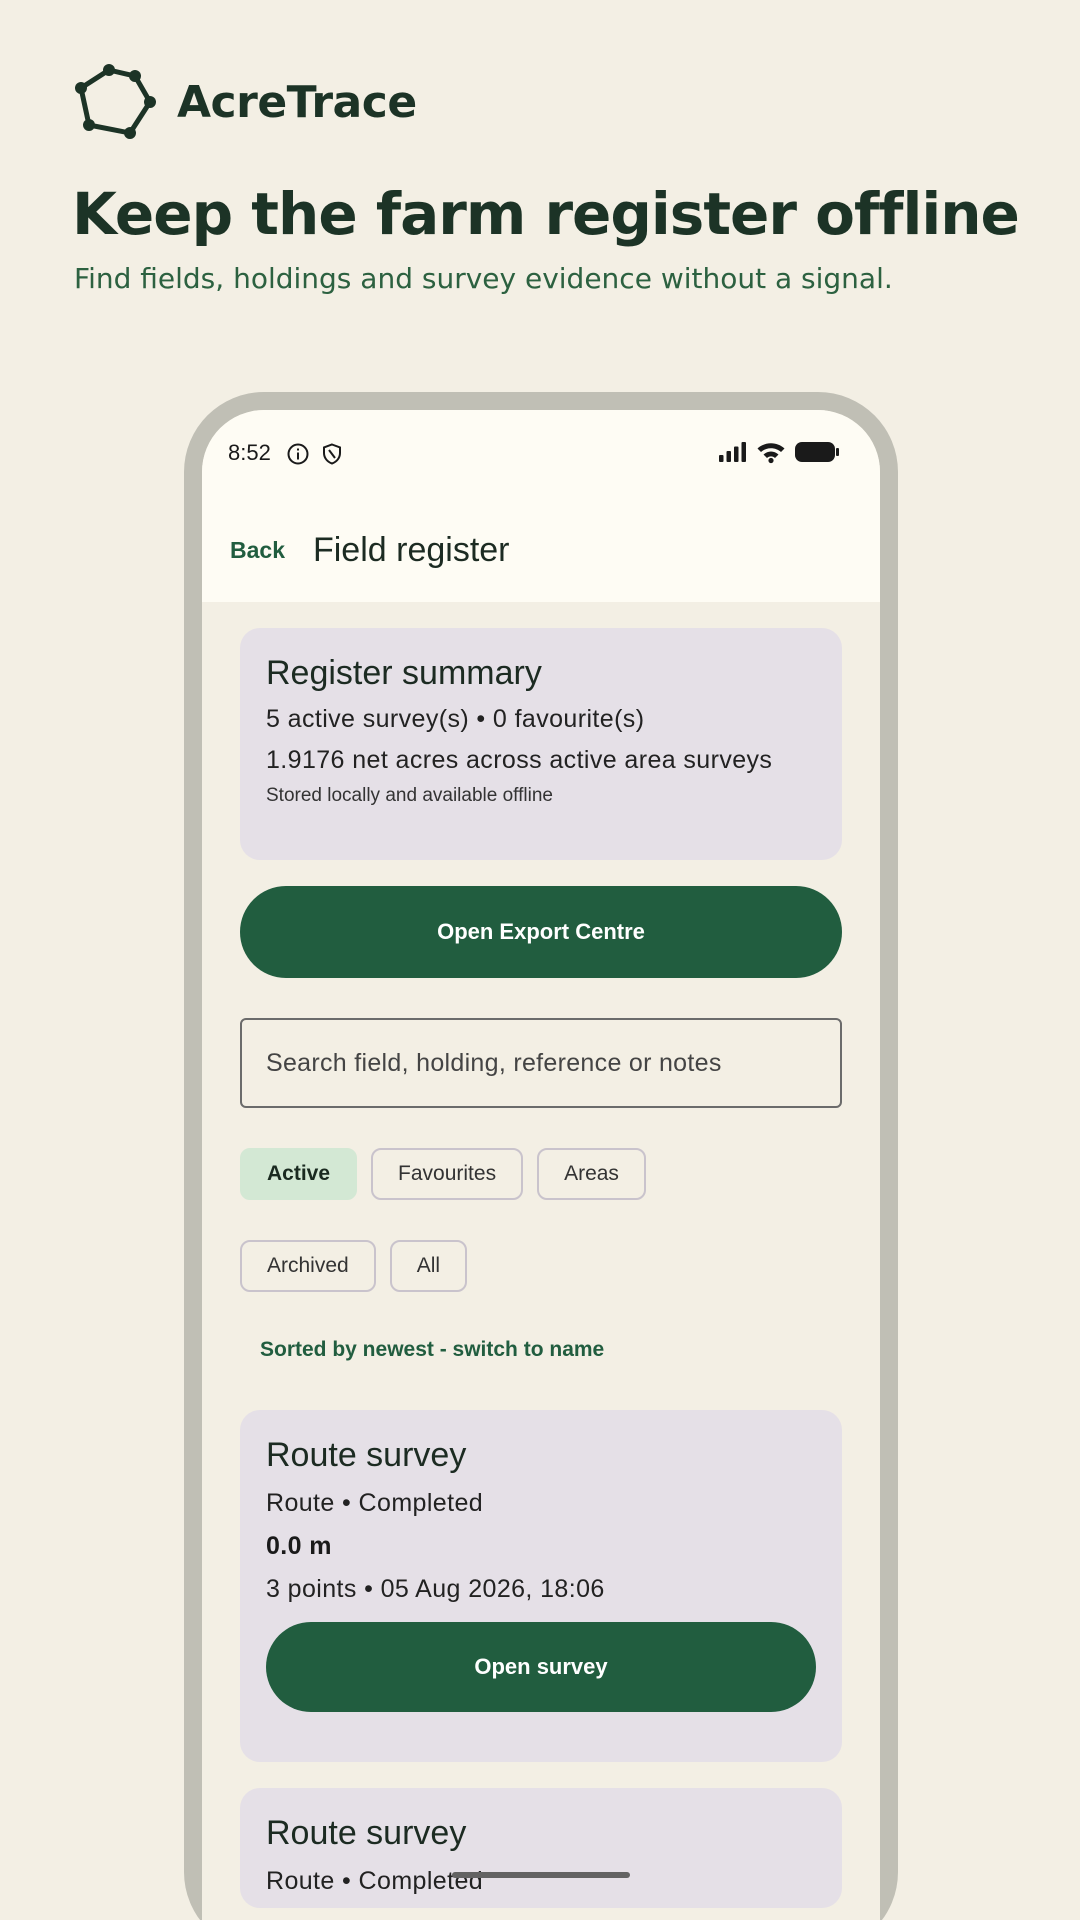 The height and width of the screenshot is (1920, 1080). What do you see at coordinates (541, 1875) in the screenshot?
I see `home-indicator` at bounding box center [541, 1875].